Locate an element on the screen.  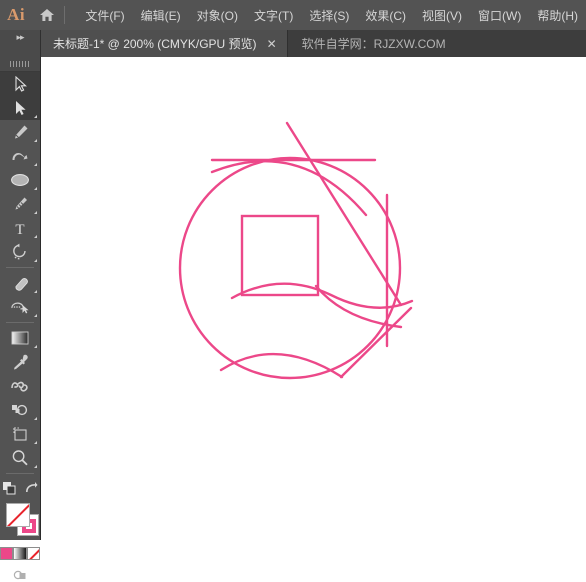
shaper-icon is located at coordinates (20, 307).